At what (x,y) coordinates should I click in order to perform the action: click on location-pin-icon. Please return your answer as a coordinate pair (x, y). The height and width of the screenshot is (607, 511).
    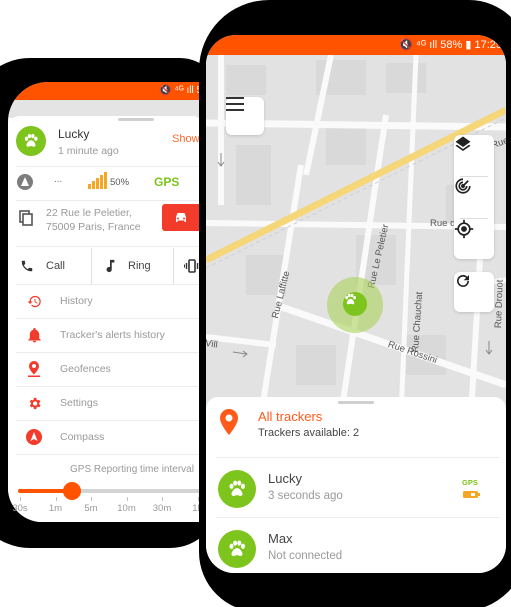
    Looking at the image, I should click on (229, 422).